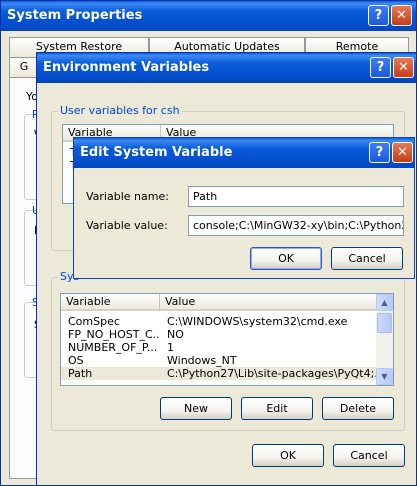 The image size is (417, 486). I want to click on system-list-scrollbar: ▲ ▼, so click(384, 339).